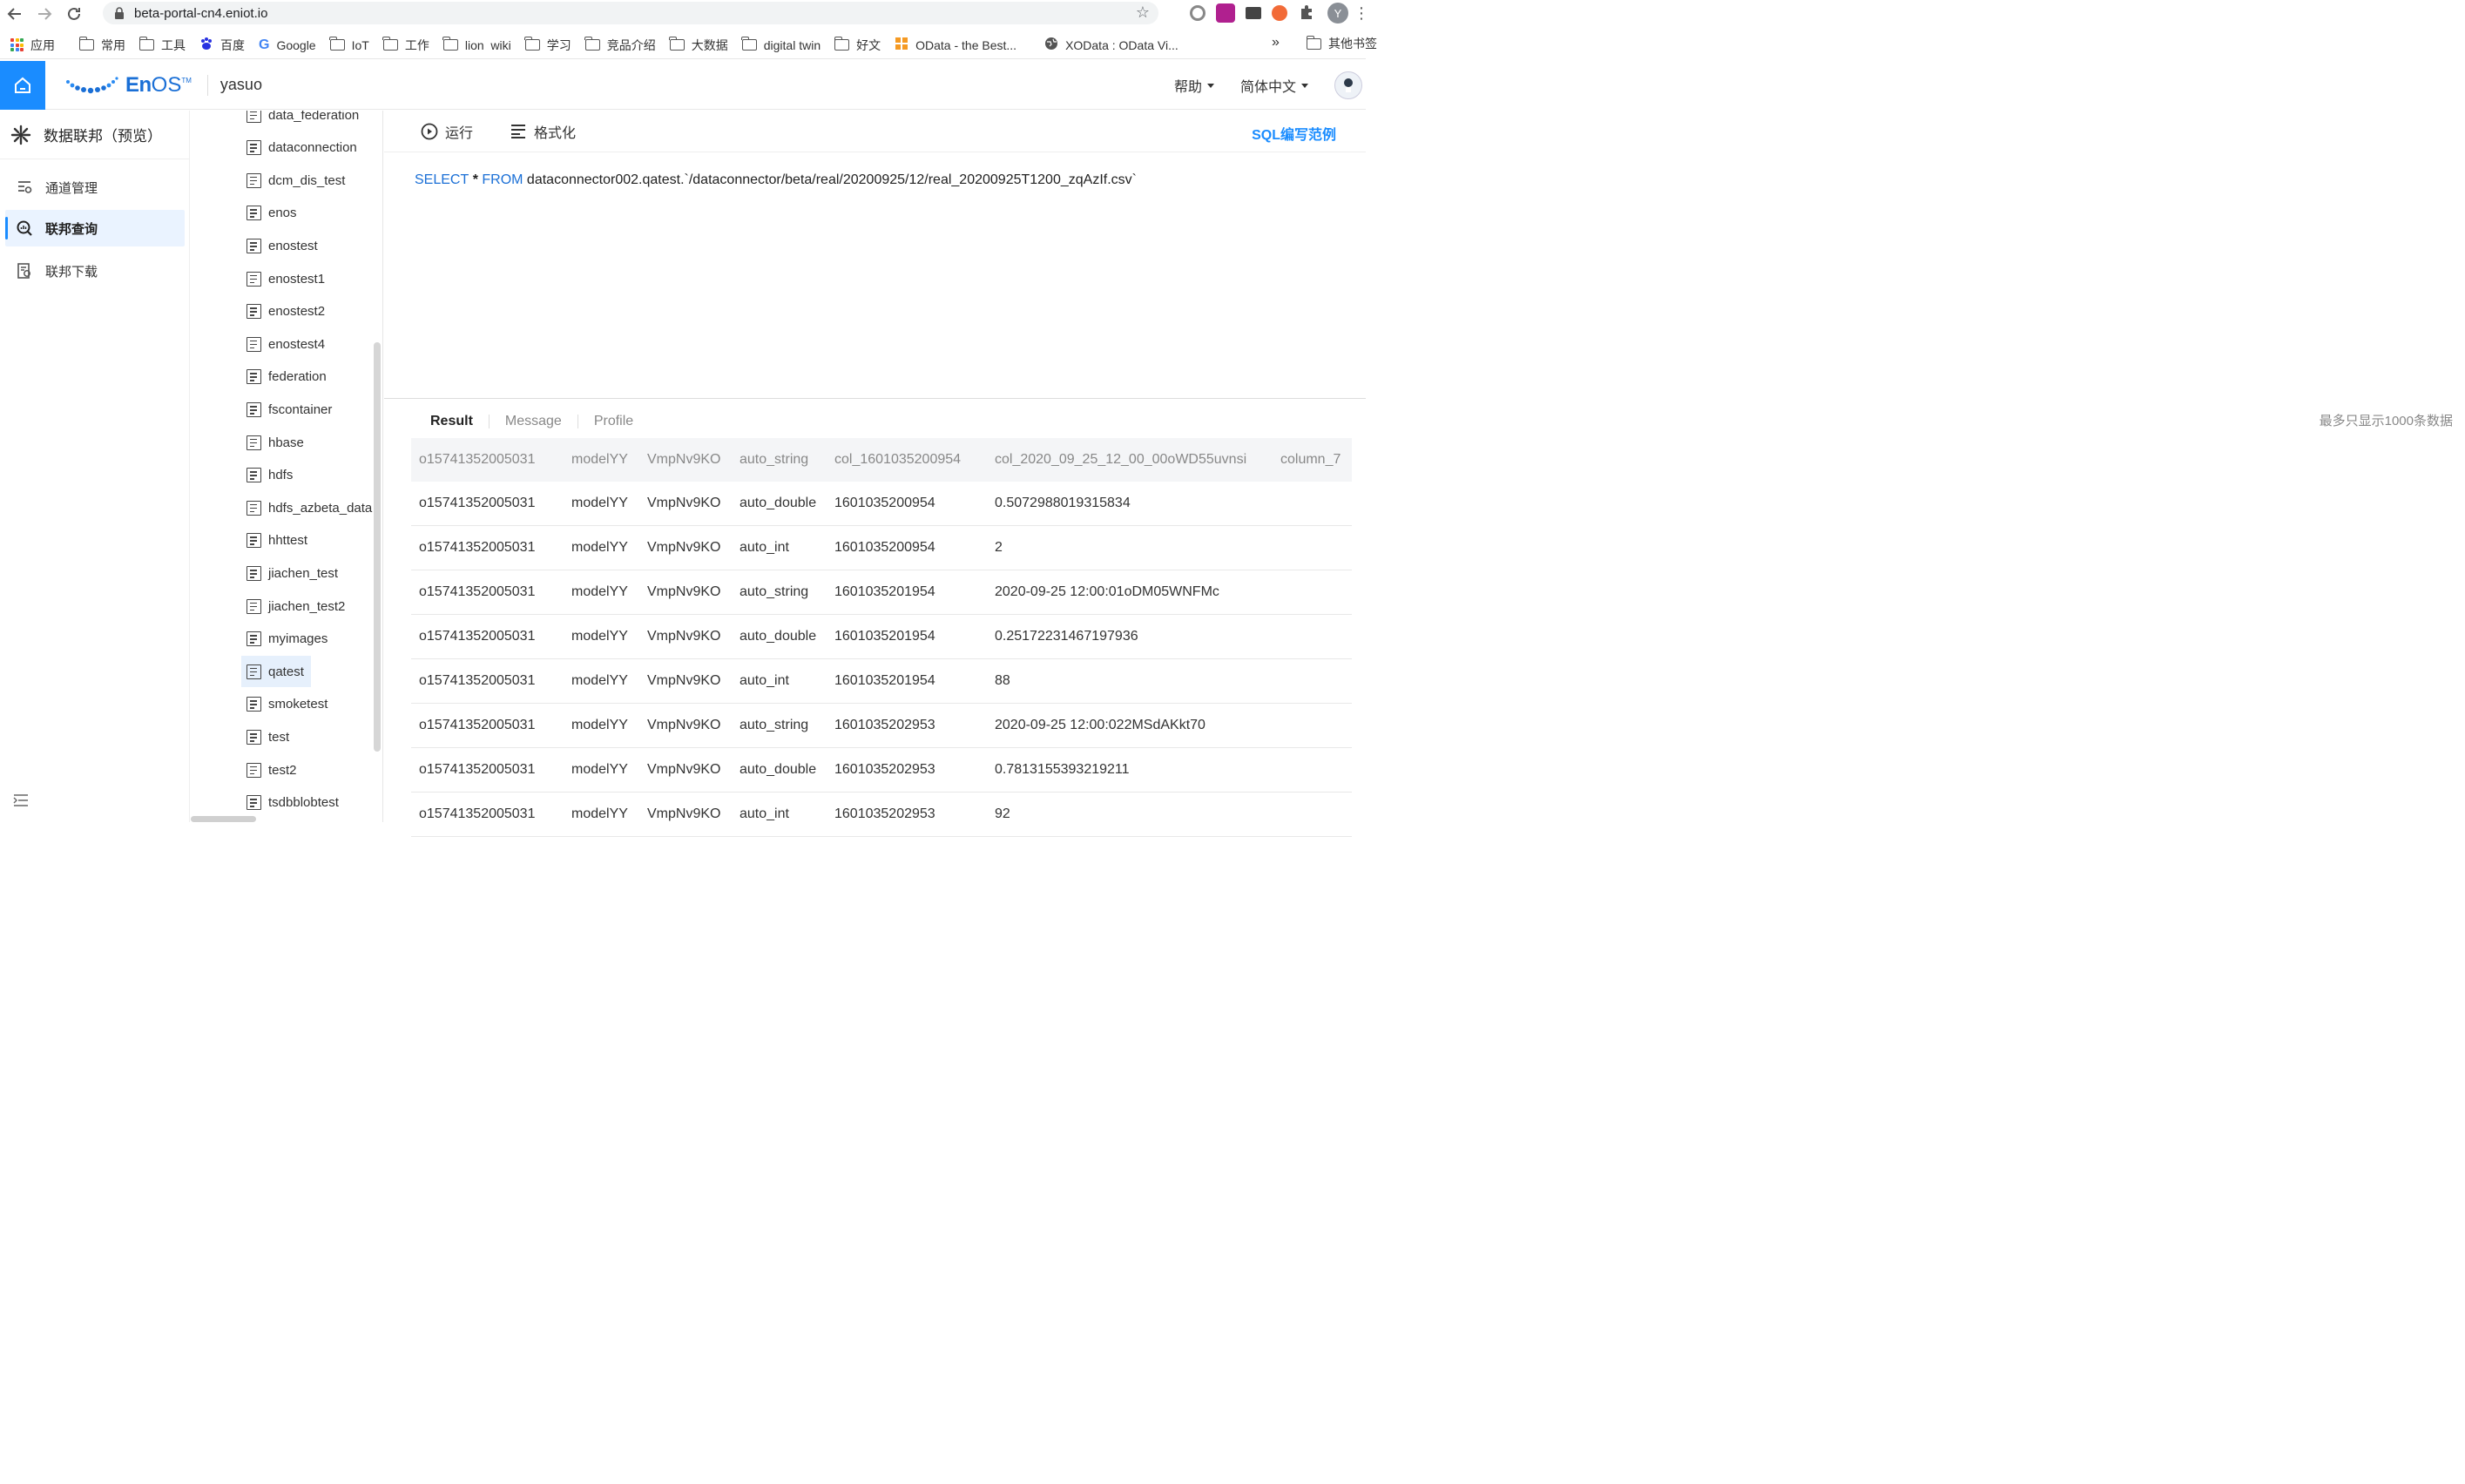 This screenshot has height=1484, width=2465. Describe the element at coordinates (232, 44) in the screenshot. I see `bookmark-label: 百度` at that location.